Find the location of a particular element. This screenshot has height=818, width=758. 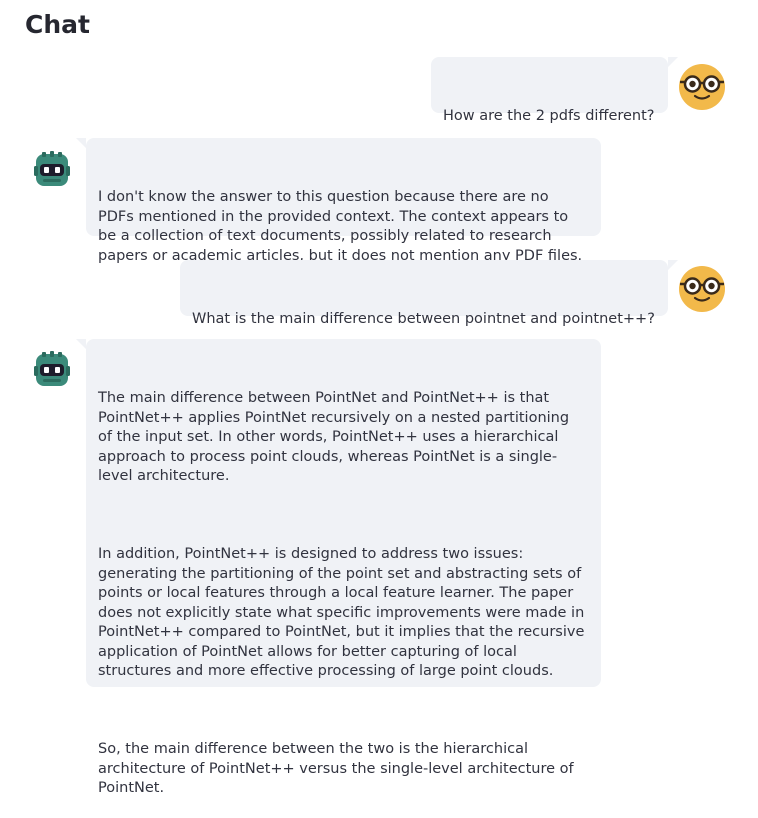

user-message: How are the 2 pdfs different? is located at coordinates (554, 90).